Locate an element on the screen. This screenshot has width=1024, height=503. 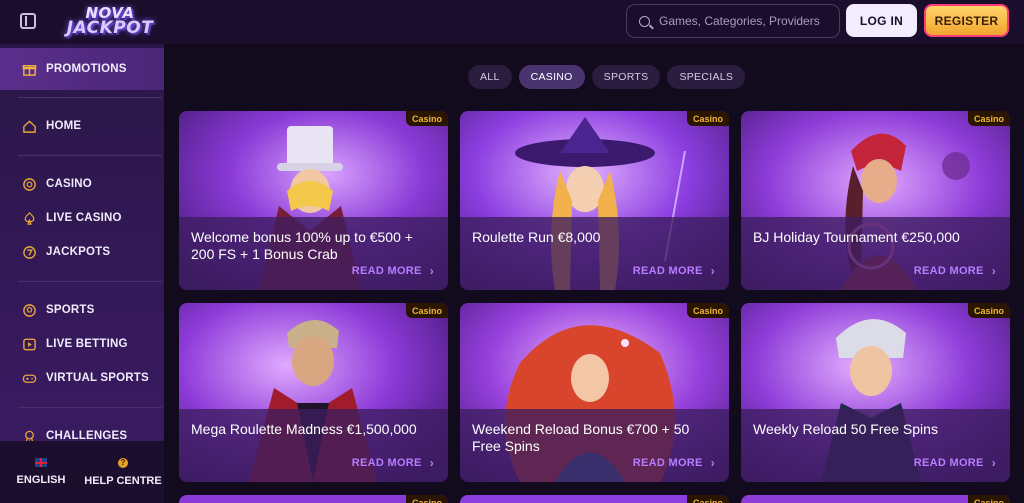
sidebar-item-label: SPORTS is located at coordinates (70, 310).